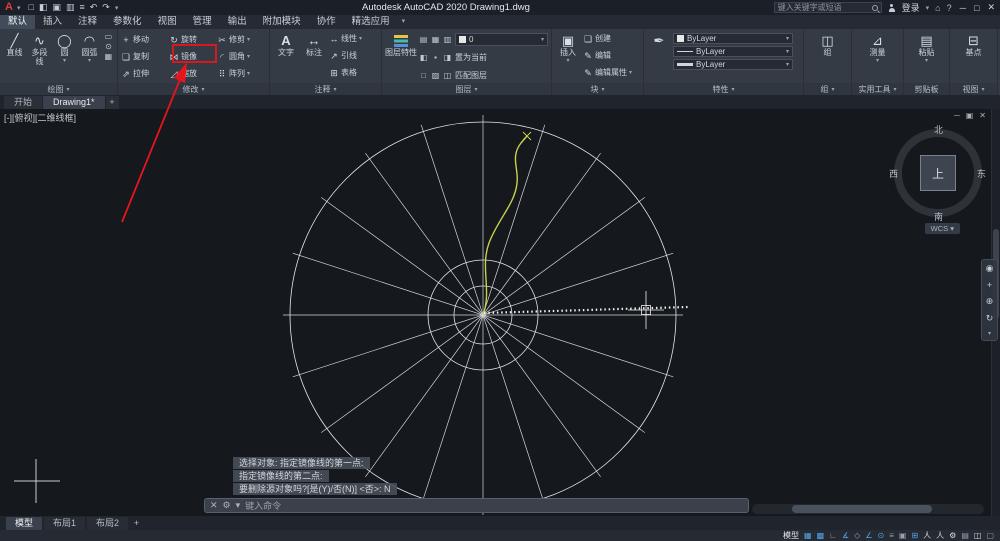 This screenshot has height=541, width=1000. What do you see at coordinates (65, 523) in the screenshot?
I see `layout-tab-layout1: 布局1` at bounding box center [65, 523].